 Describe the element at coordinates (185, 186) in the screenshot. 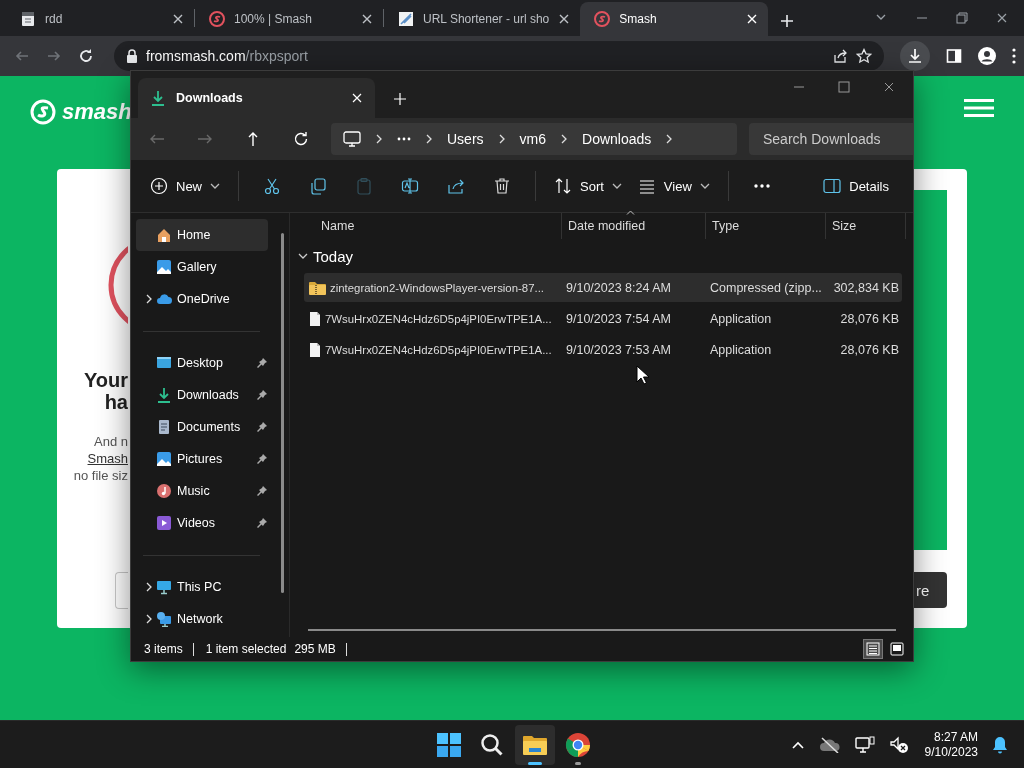

I see `menu-button: New` at that location.